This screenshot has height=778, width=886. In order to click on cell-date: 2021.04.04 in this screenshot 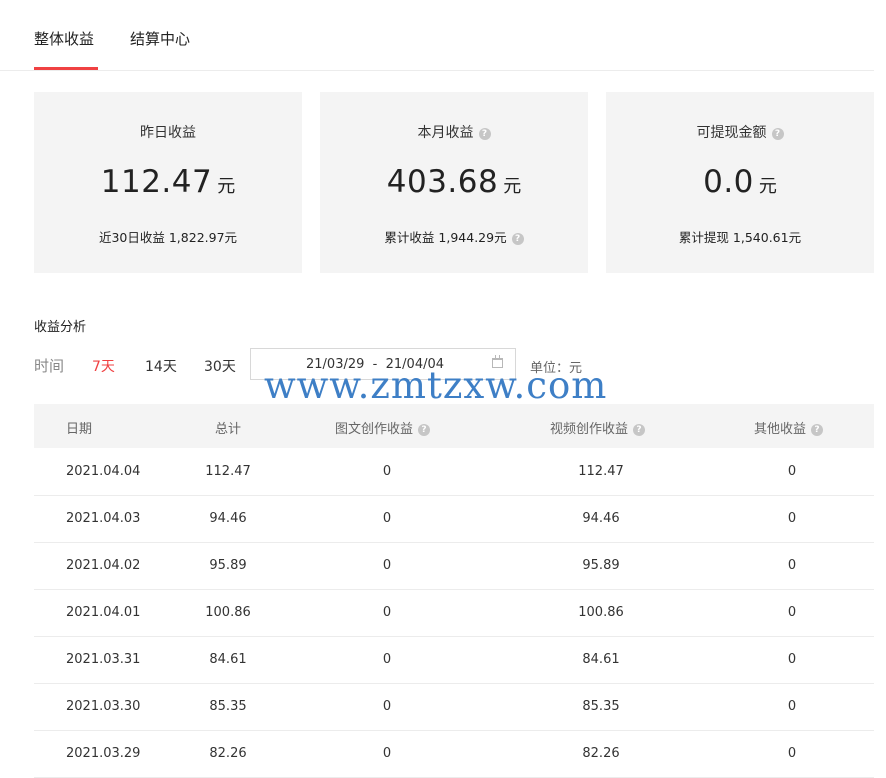, I will do `click(103, 471)`.